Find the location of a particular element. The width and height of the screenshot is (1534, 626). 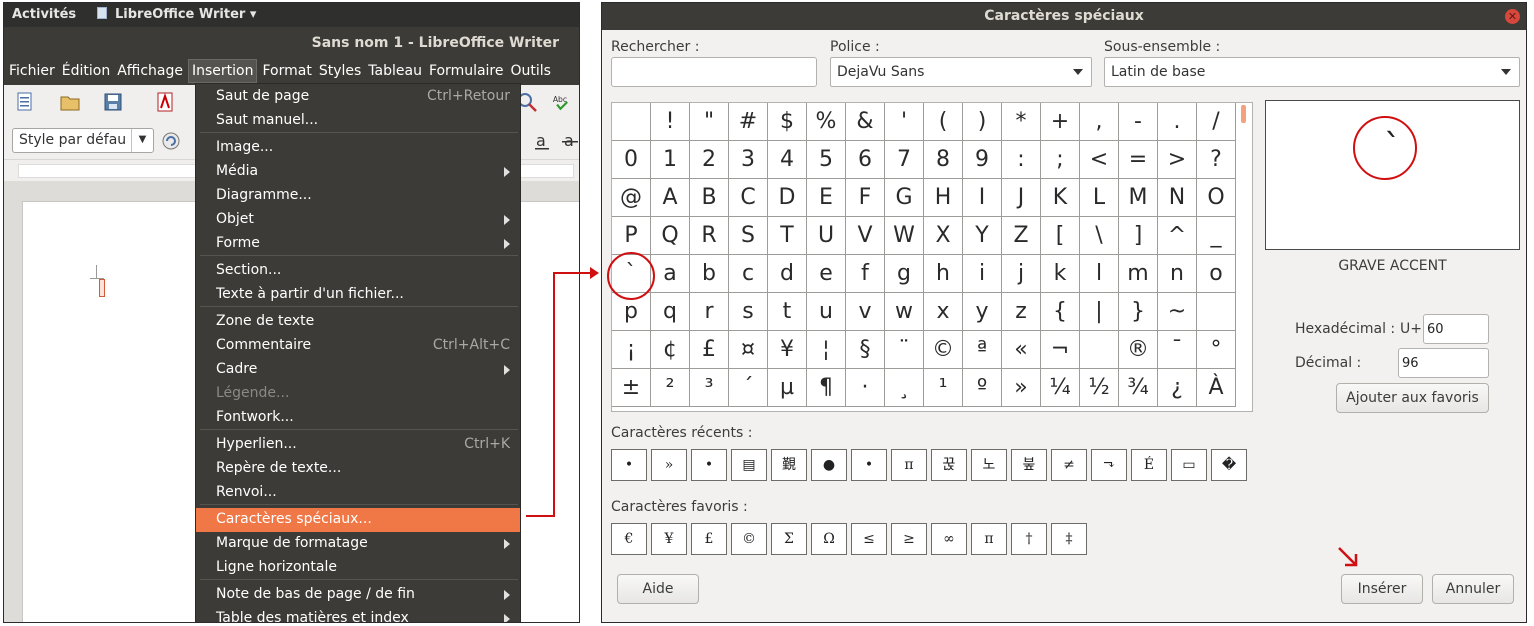

character-cell: # is located at coordinates (748, 122).